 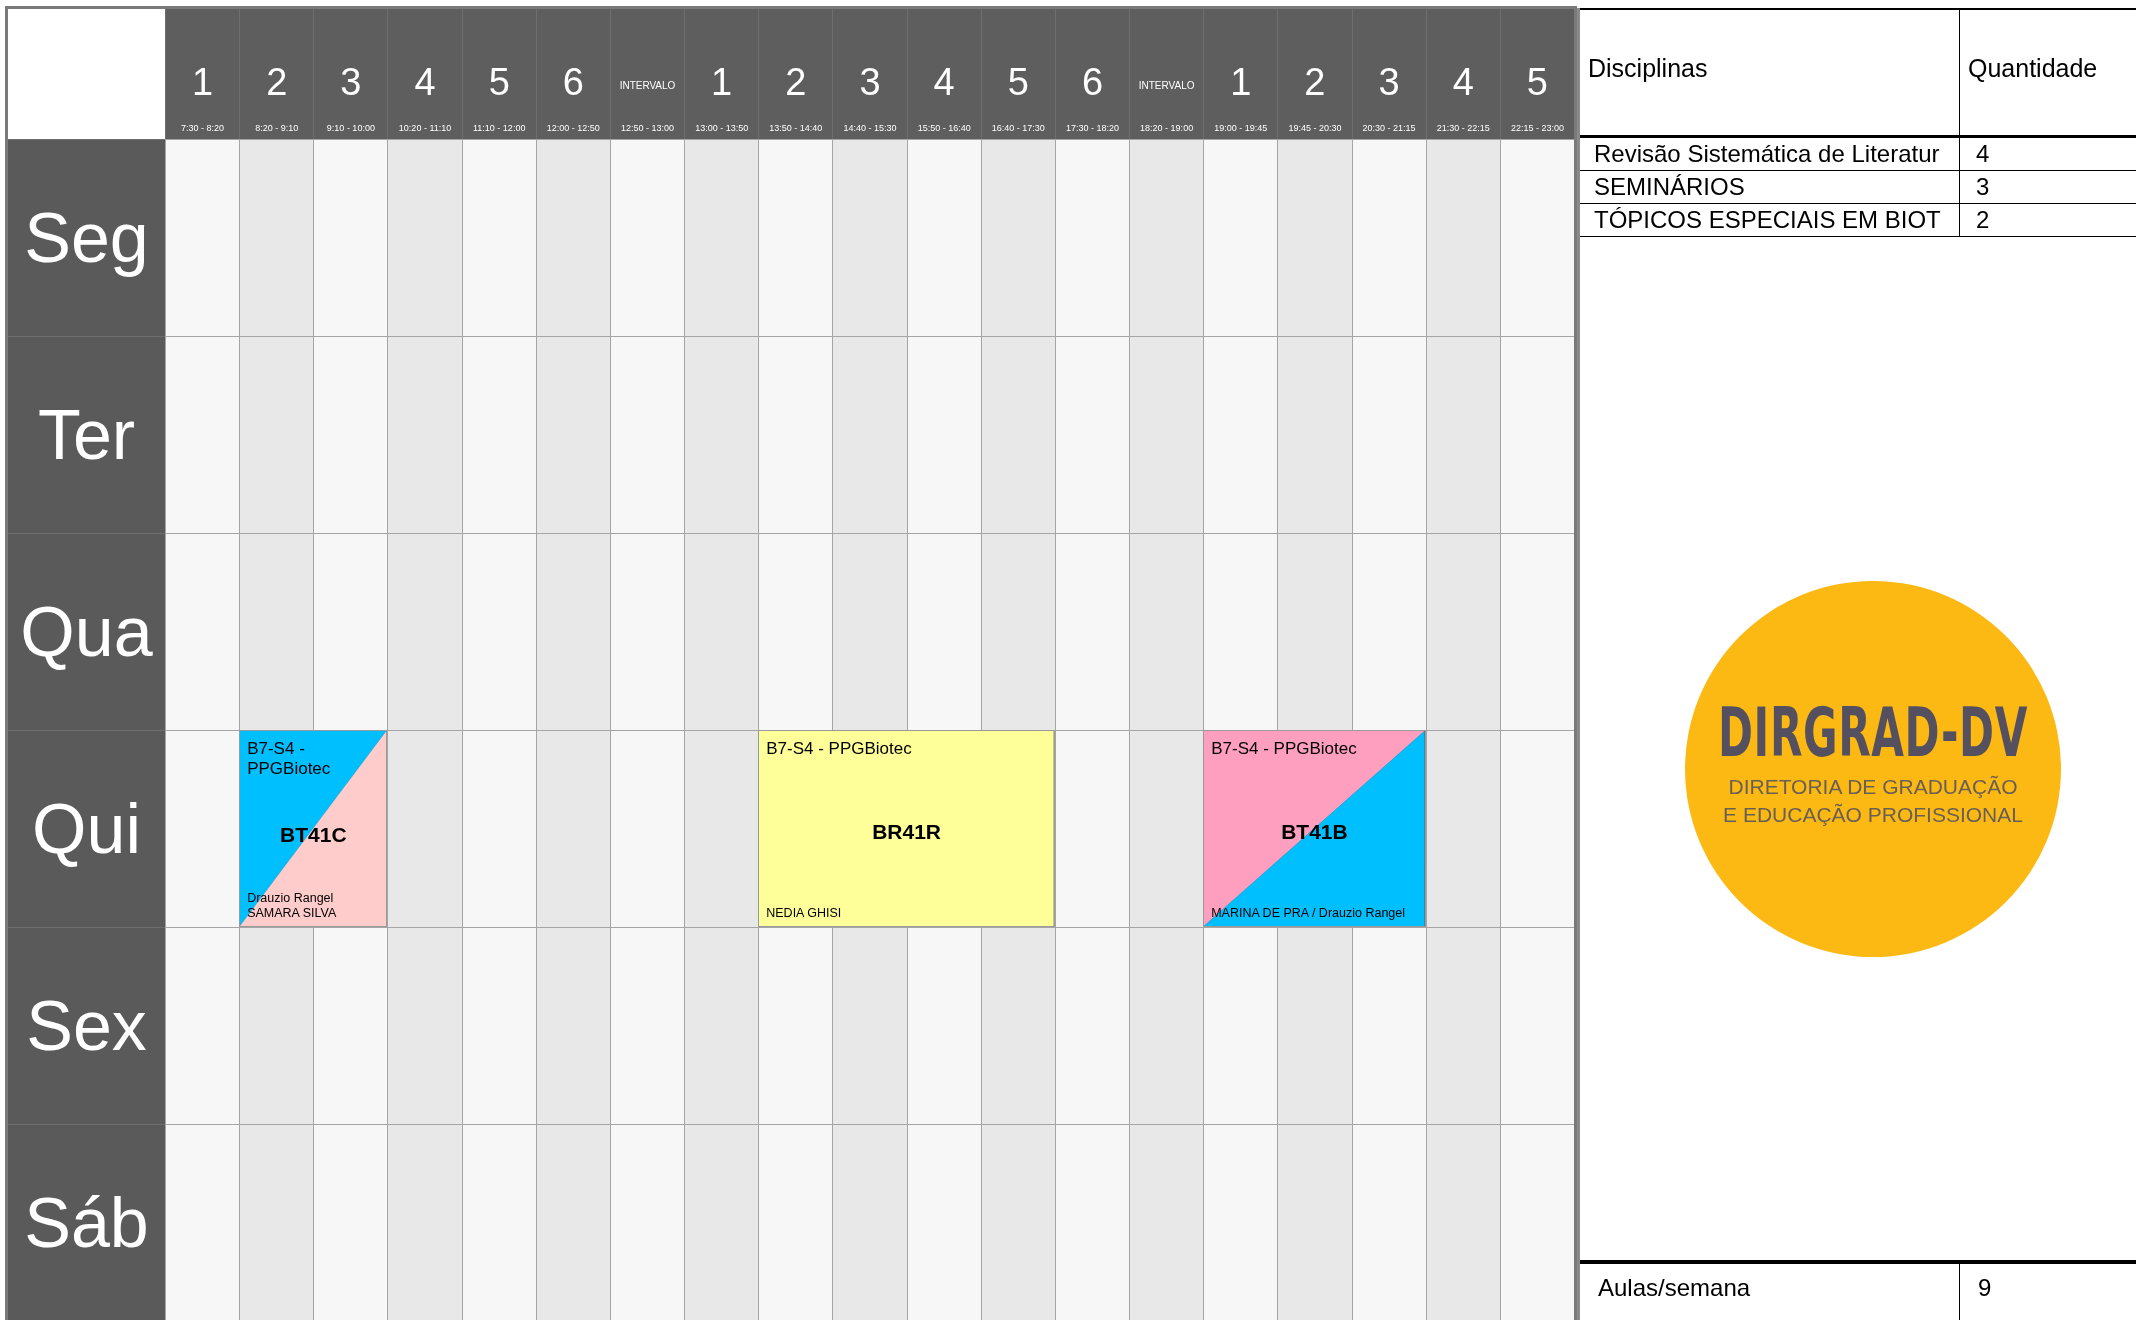 What do you see at coordinates (203, 128) in the screenshot?
I see `period-time: 7:30 - 8:20` at bounding box center [203, 128].